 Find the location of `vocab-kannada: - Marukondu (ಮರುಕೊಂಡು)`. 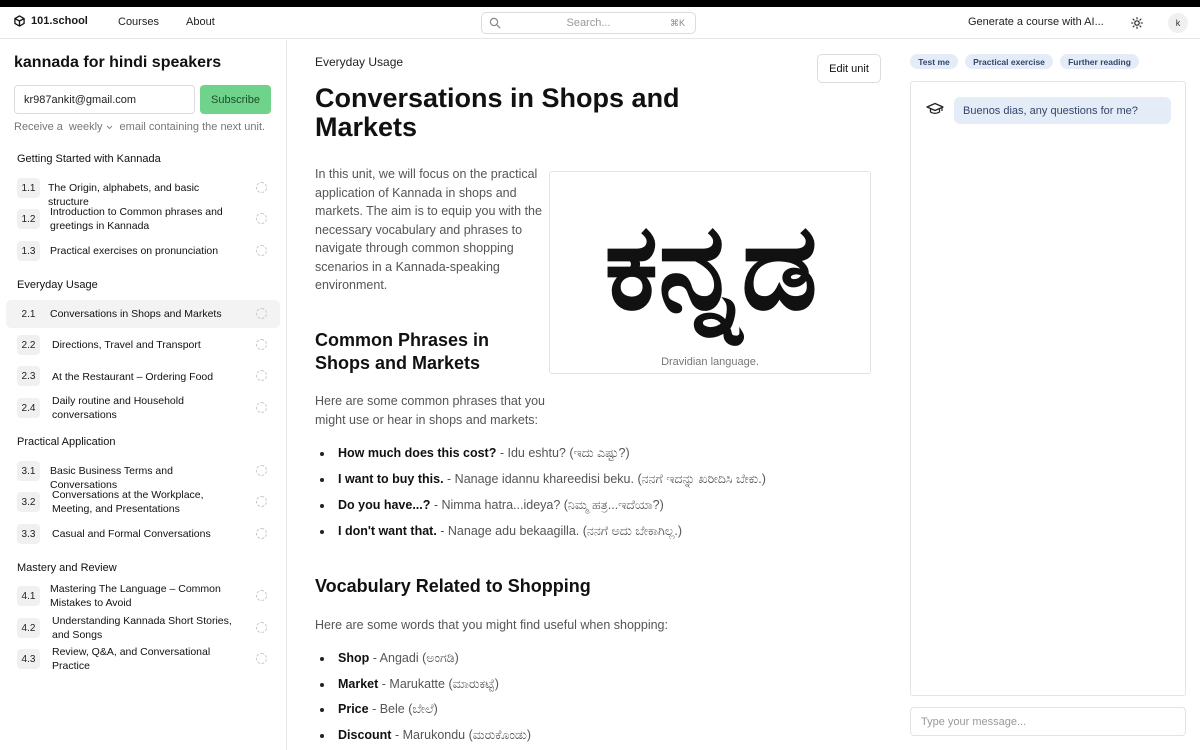

vocab-kannada: - Marukondu (ಮರುಕೊಂಡು) is located at coordinates (461, 735).